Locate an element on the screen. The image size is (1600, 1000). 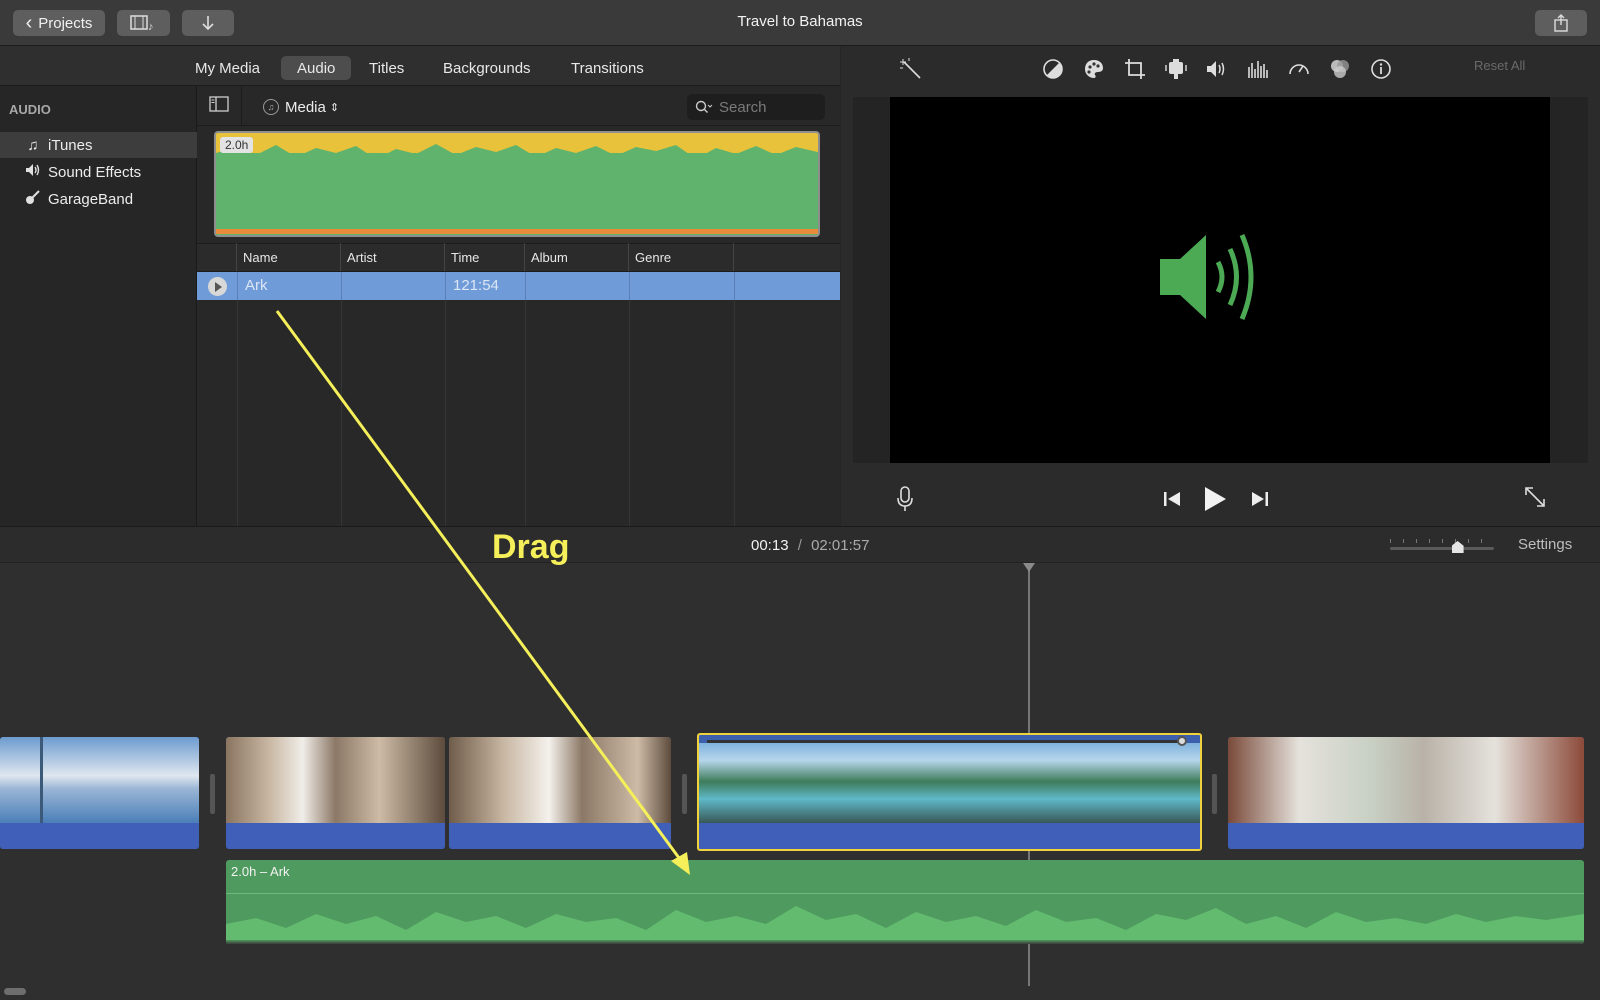
voiceover-button is located at coordinates (905, 499).